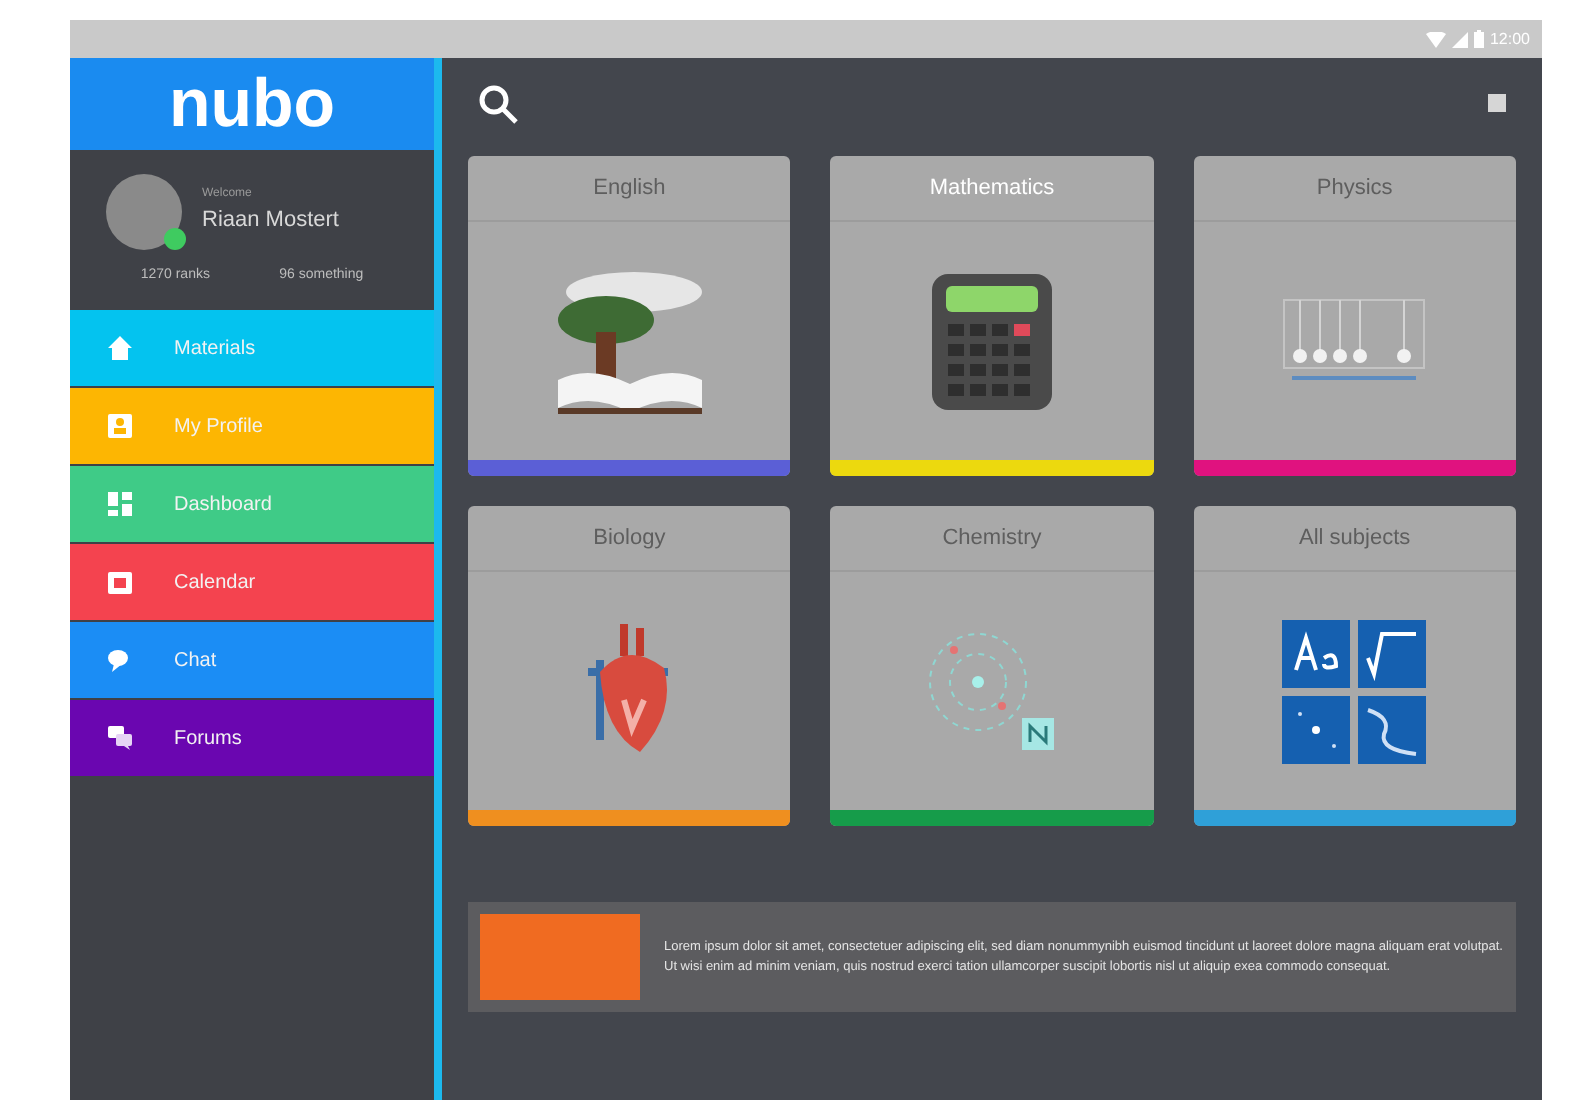 The image size is (1578, 1100). What do you see at coordinates (120, 348) in the screenshot?
I see `home-icon` at bounding box center [120, 348].